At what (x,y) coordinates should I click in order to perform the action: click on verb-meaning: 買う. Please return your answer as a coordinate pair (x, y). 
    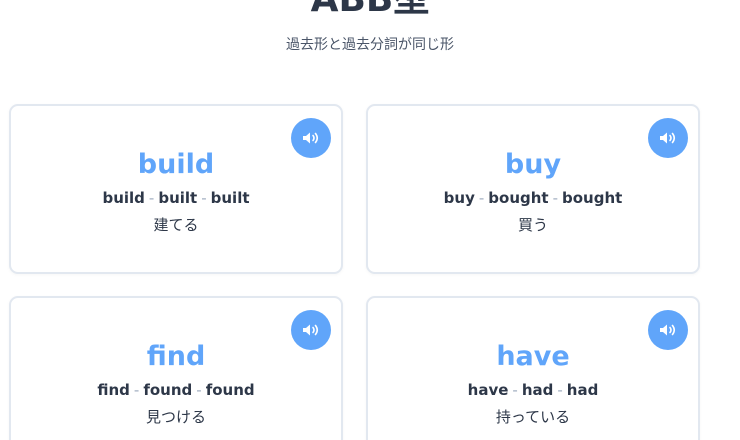
    Looking at the image, I should click on (532, 225).